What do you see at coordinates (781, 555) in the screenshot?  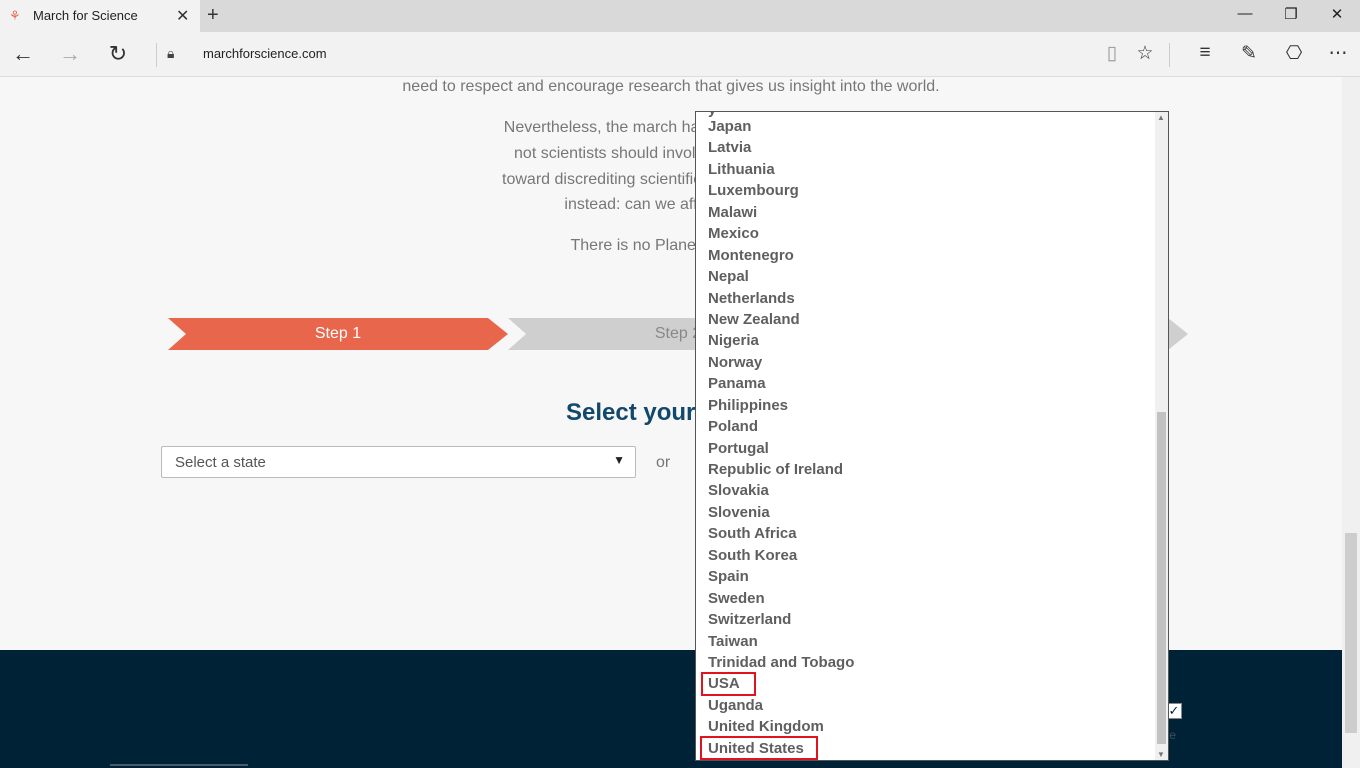 I see `country-option: South Korea` at bounding box center [781, 555].